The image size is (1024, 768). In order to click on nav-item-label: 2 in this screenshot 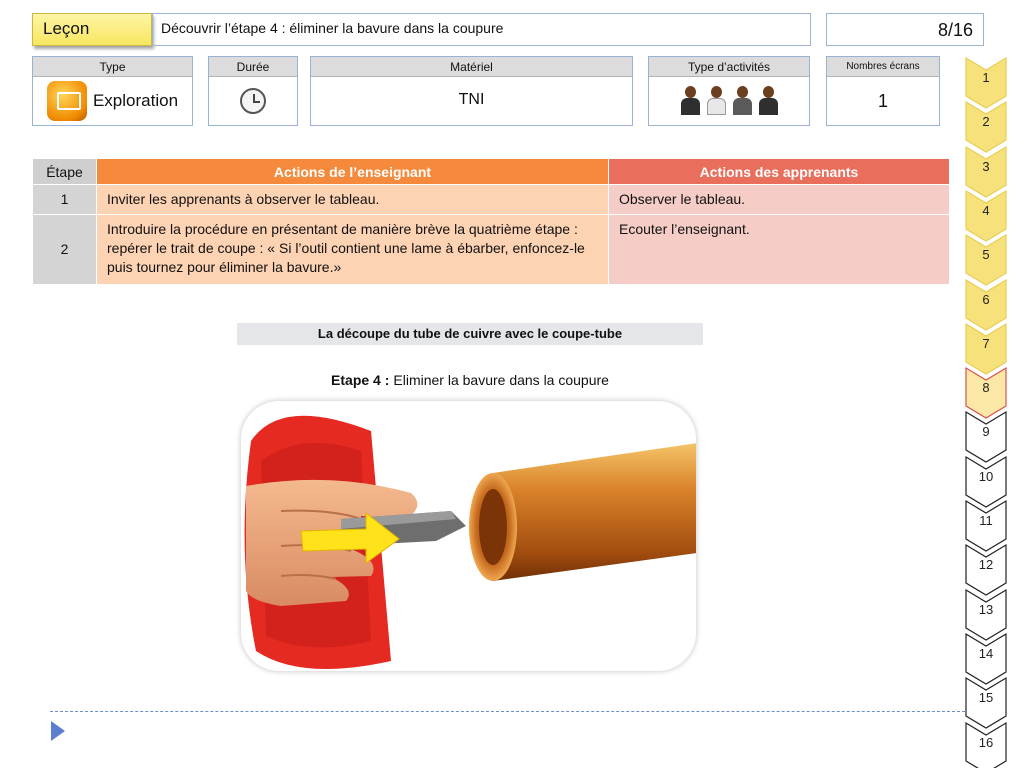, I will do `click(986, 122)`.